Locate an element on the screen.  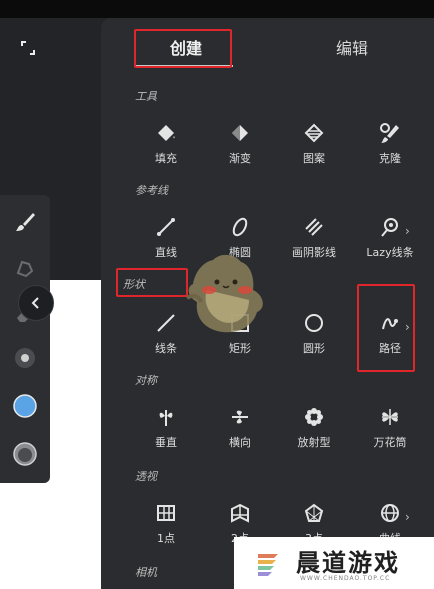
tool-pattern: 图案 is located at coordinates (314, 151).